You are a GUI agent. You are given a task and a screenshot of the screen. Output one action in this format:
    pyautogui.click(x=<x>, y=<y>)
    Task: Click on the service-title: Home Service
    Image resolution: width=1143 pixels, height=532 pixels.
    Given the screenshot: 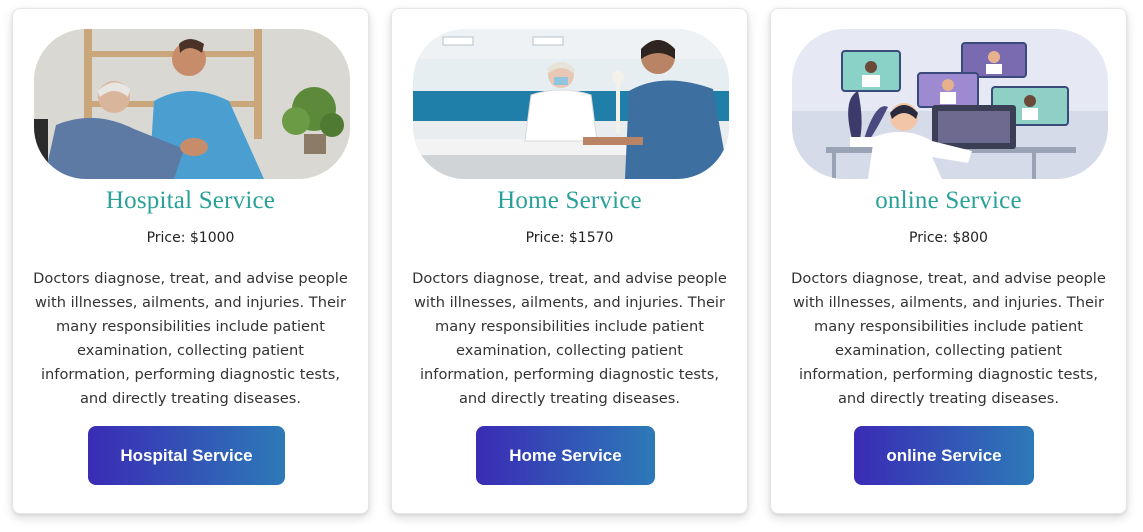 What is the action you would take?
    pyautogui.click(x=569, y=200)
    